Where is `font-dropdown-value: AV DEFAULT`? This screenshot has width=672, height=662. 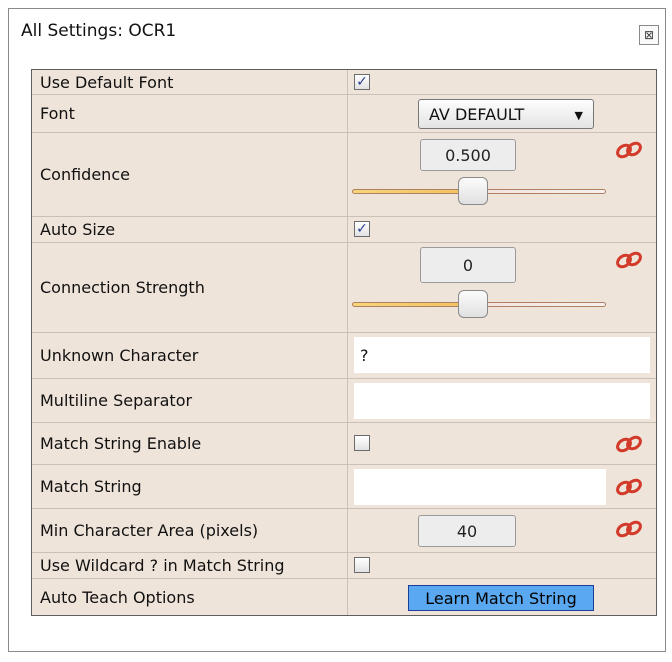
font-dropdown-value: AV DEFAULT is located at coordinates (477, 114).